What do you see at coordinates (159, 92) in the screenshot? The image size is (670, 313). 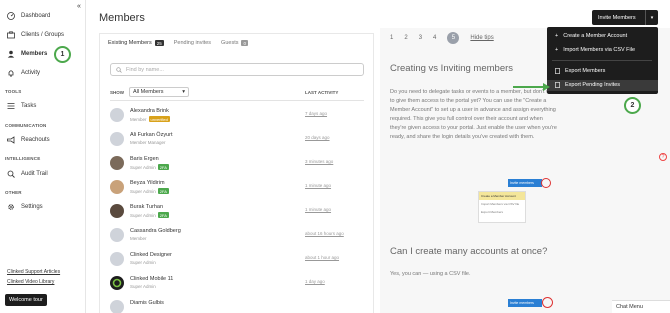 I see `show-select: All Members ▾` at bounding box center [159, 92].